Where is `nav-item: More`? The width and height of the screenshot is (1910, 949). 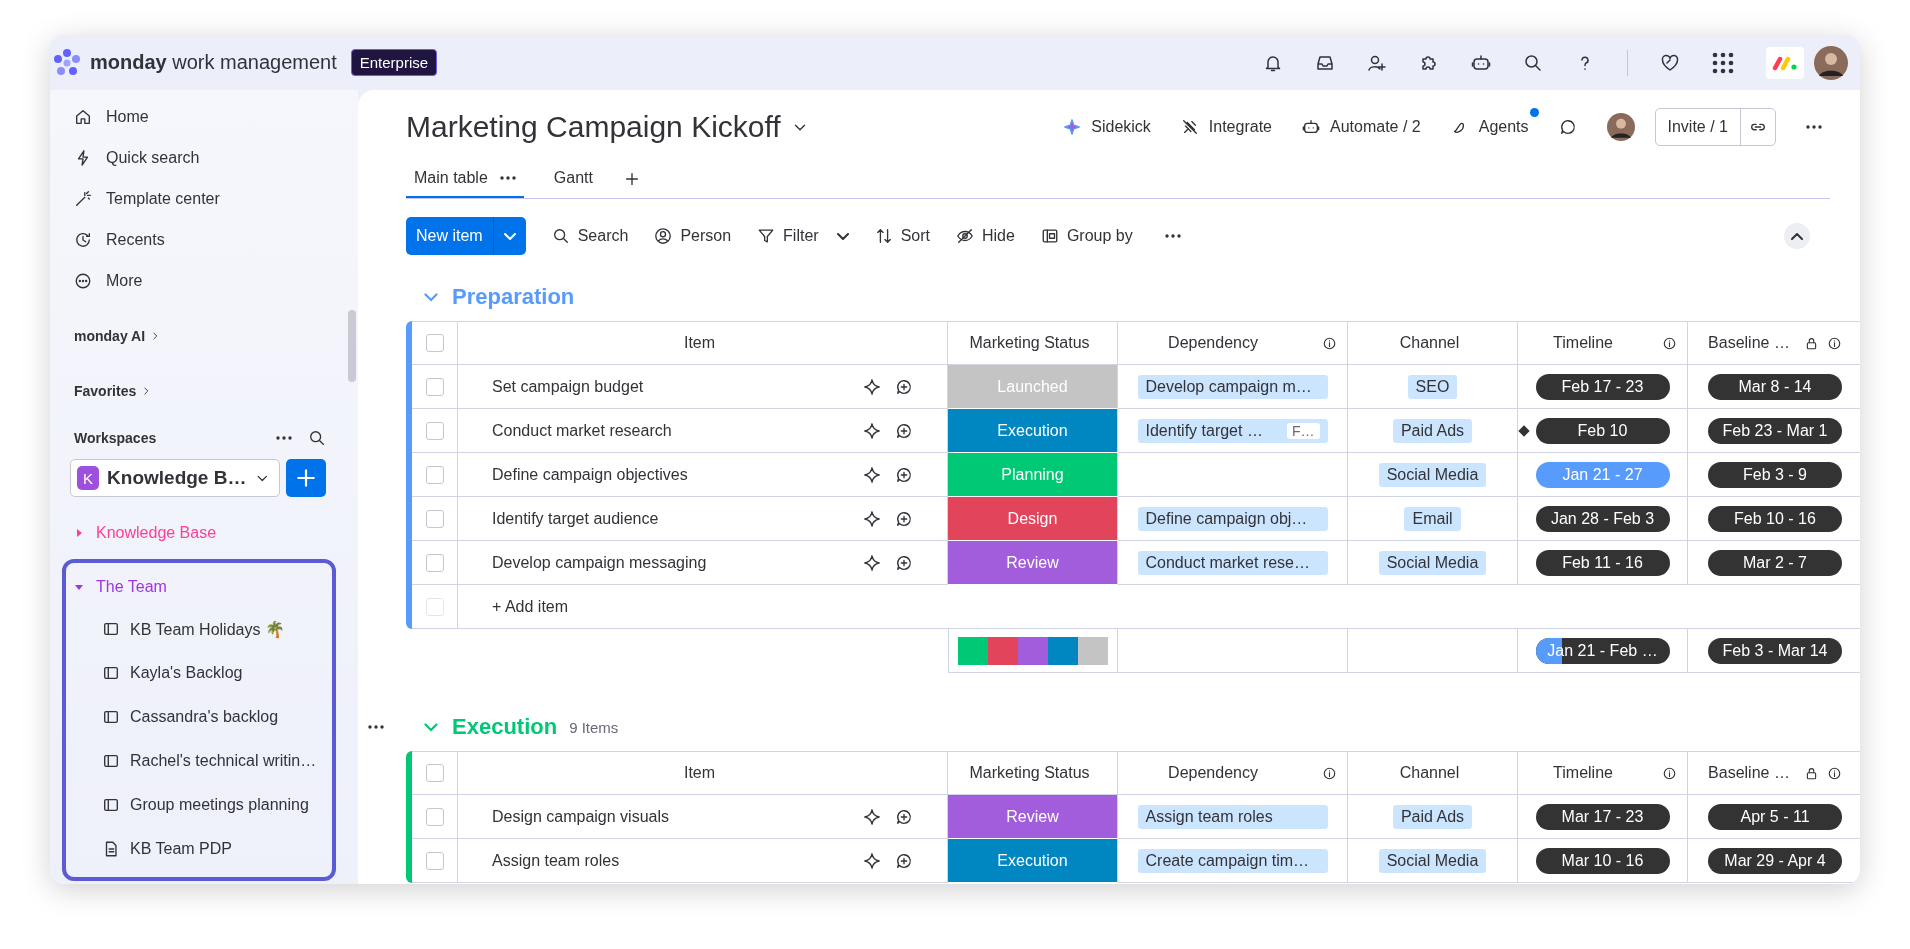
nav-item: More is located at coordinates (216, 280).